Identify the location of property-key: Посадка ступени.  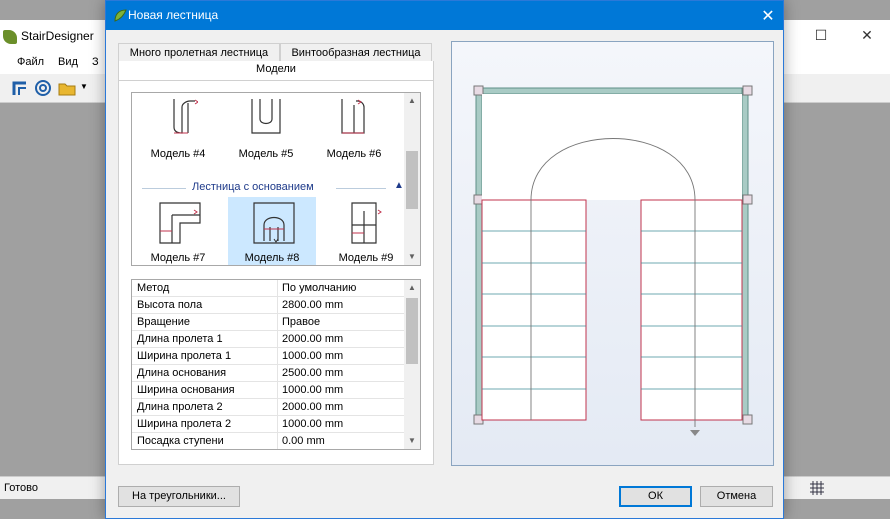
(180, 441).